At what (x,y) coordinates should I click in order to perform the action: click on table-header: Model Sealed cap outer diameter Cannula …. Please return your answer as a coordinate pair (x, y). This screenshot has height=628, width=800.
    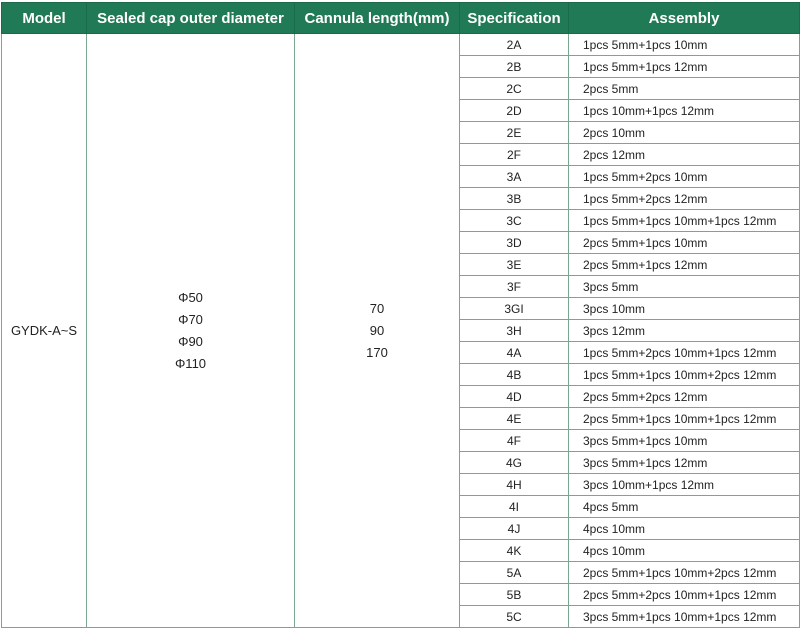
    Looking at the image, I should click on (400, 18).